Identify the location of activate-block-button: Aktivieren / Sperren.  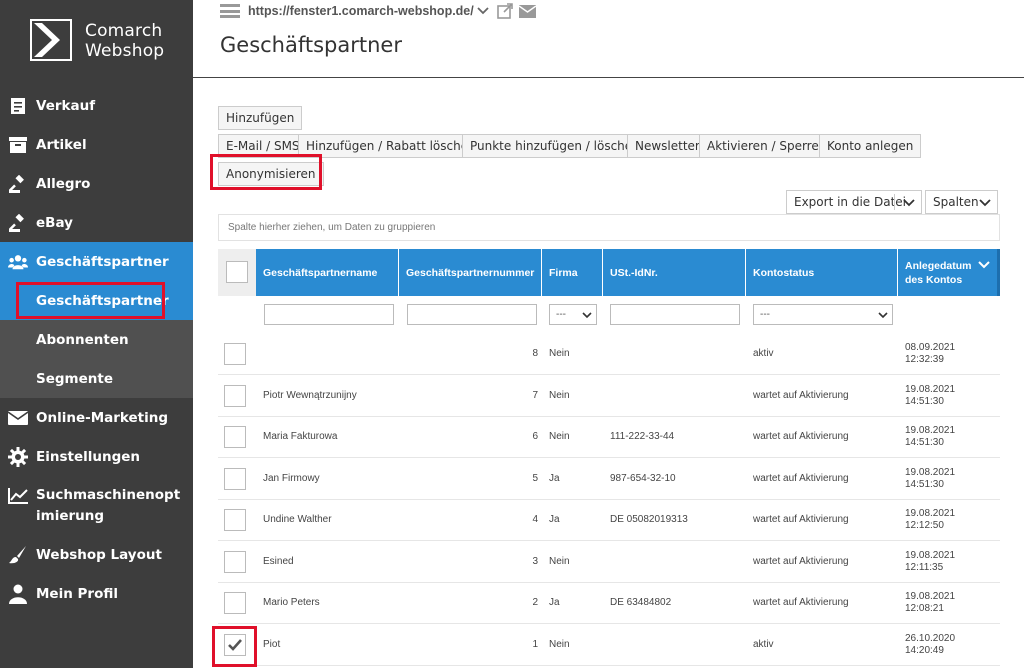
(767, 146).